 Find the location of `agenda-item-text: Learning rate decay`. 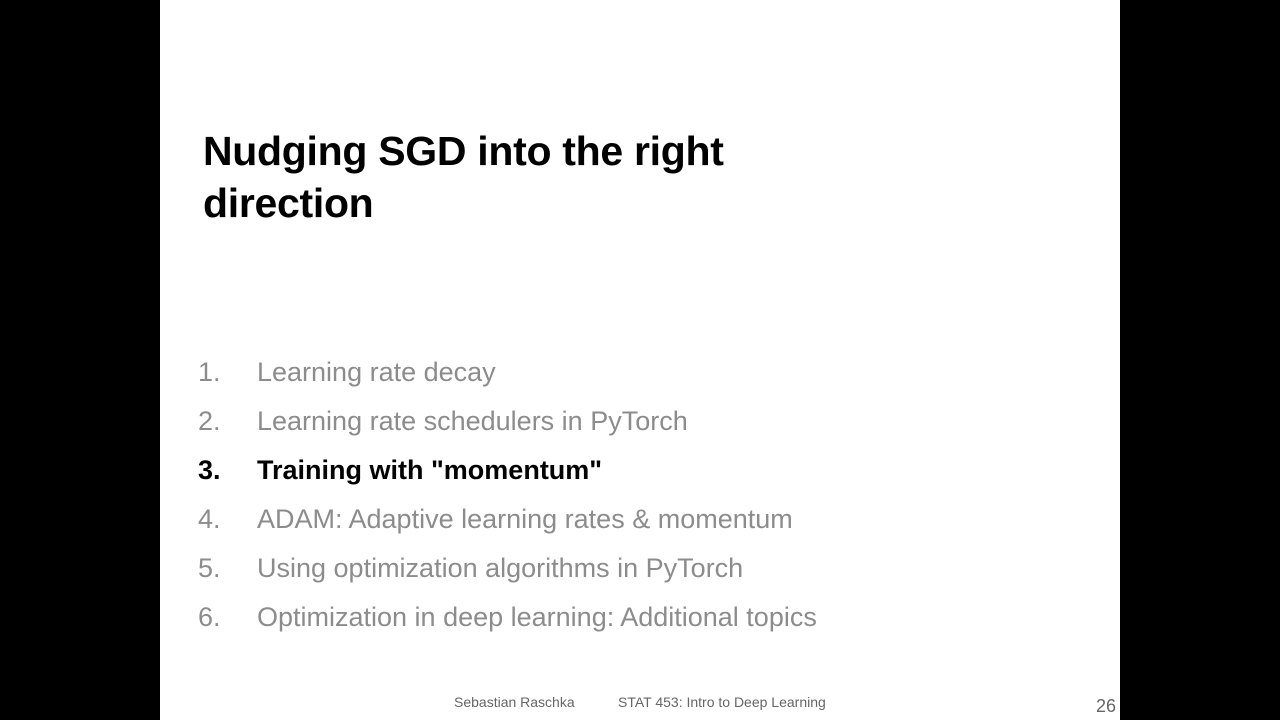

agenda-item-text: Learning rate decay is located at coordinates (376, 372).